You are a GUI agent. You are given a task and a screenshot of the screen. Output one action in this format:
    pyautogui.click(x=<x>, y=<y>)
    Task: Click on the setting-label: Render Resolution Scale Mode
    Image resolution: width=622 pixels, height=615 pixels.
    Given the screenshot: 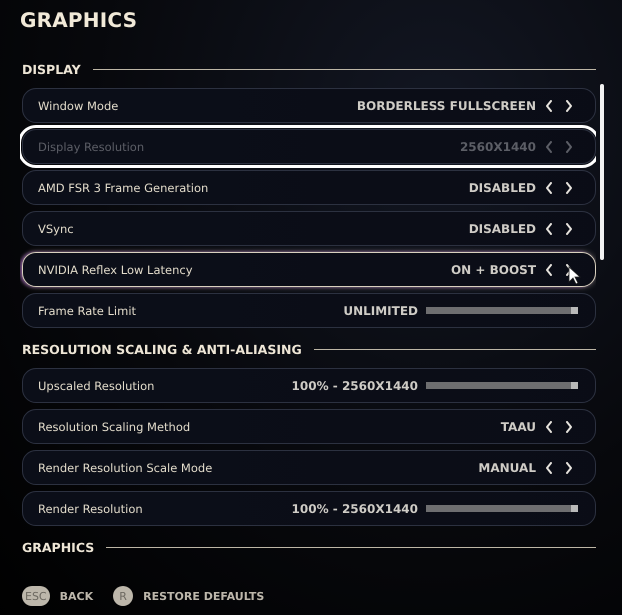 What is the action you would take?
    pyautogui.click(x=126, y=467)
    